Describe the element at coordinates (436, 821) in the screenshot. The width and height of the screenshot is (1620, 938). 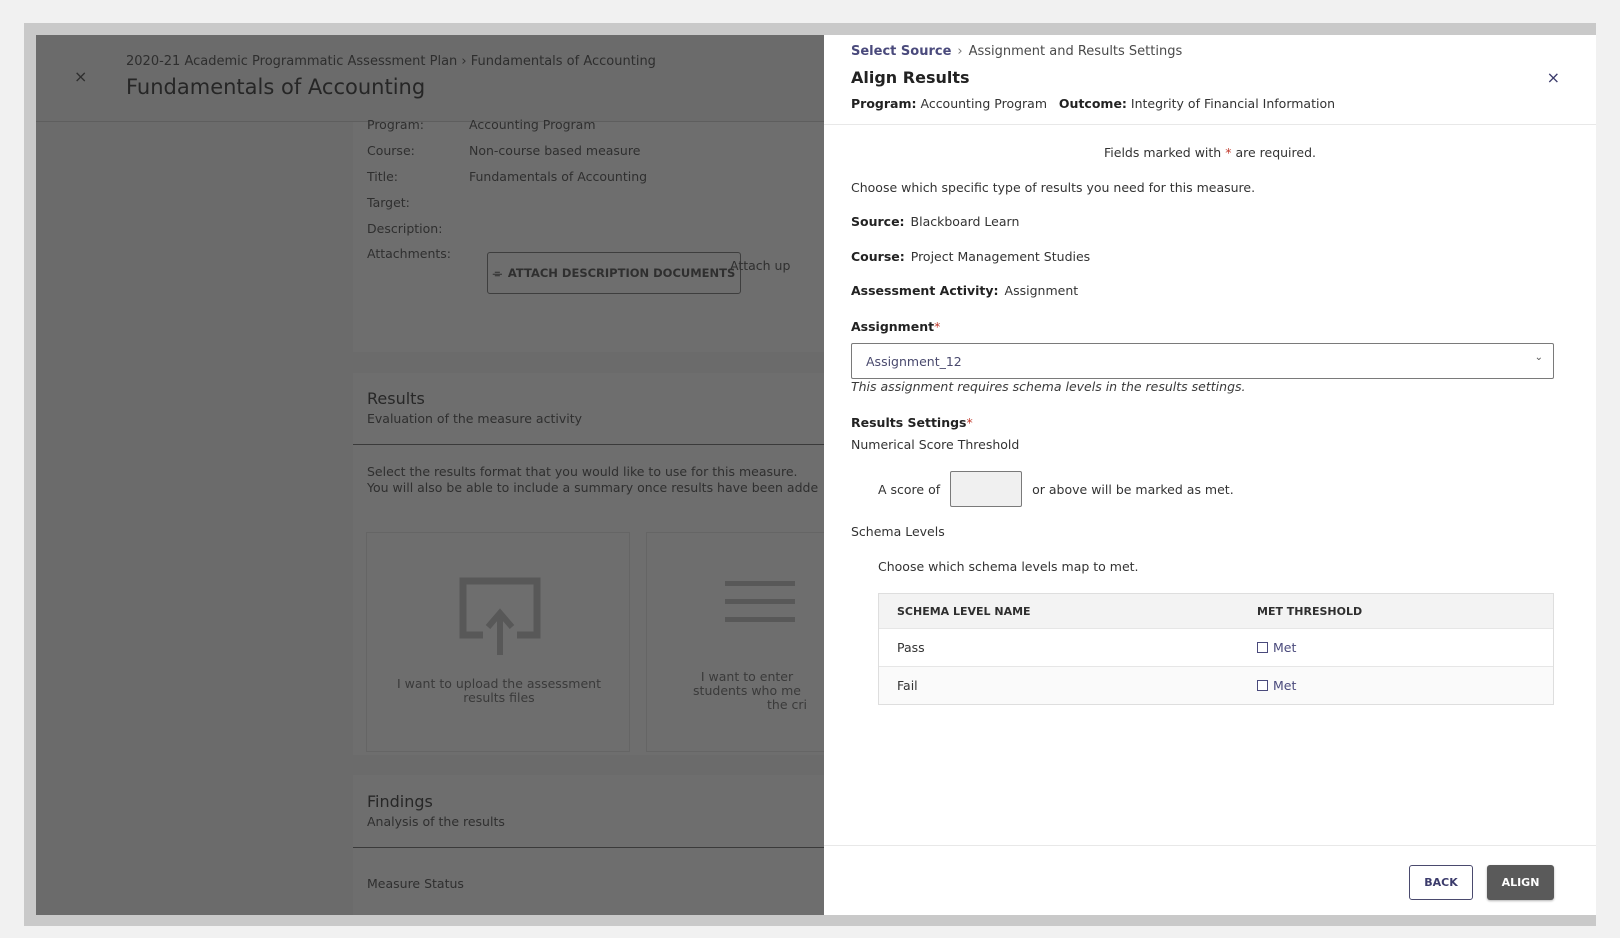
I see `findings-section-subtitle: Analysis of the results` at that location.